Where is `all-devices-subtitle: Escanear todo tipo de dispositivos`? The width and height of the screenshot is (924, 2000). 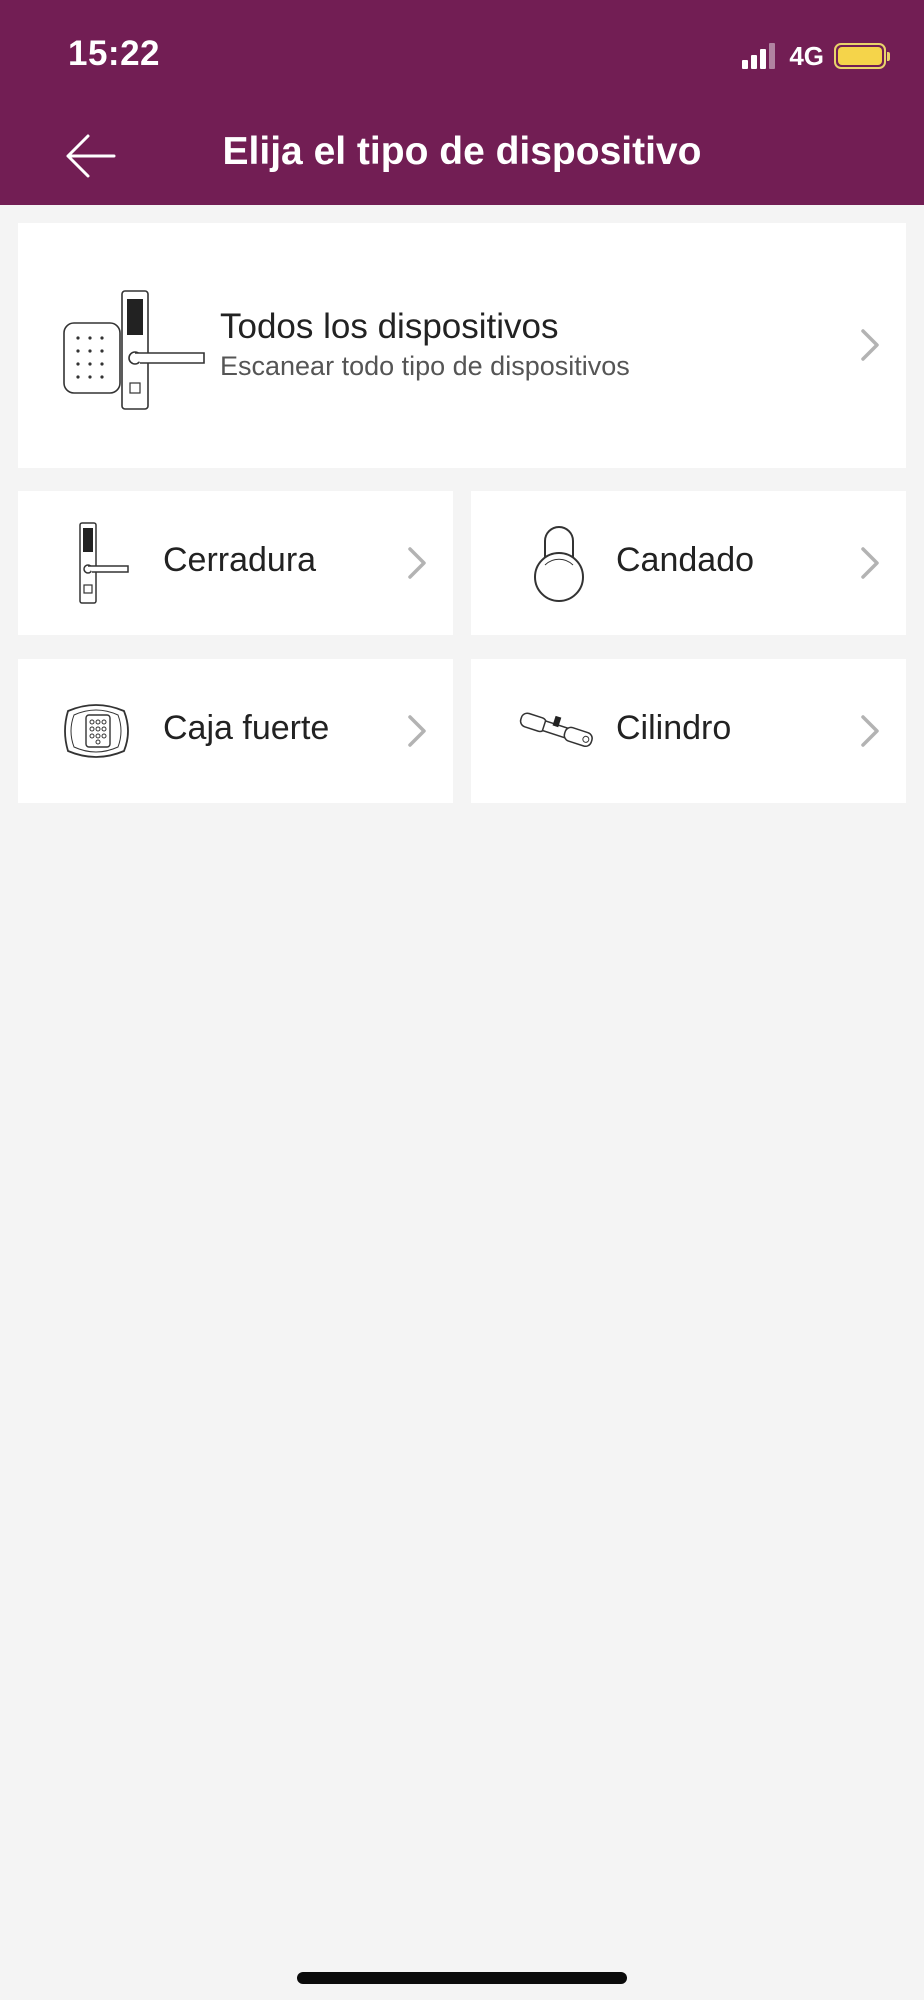 all-devices-subtitle: Escanear todo tipo de dispositivos is located at coordinates (425, 366).